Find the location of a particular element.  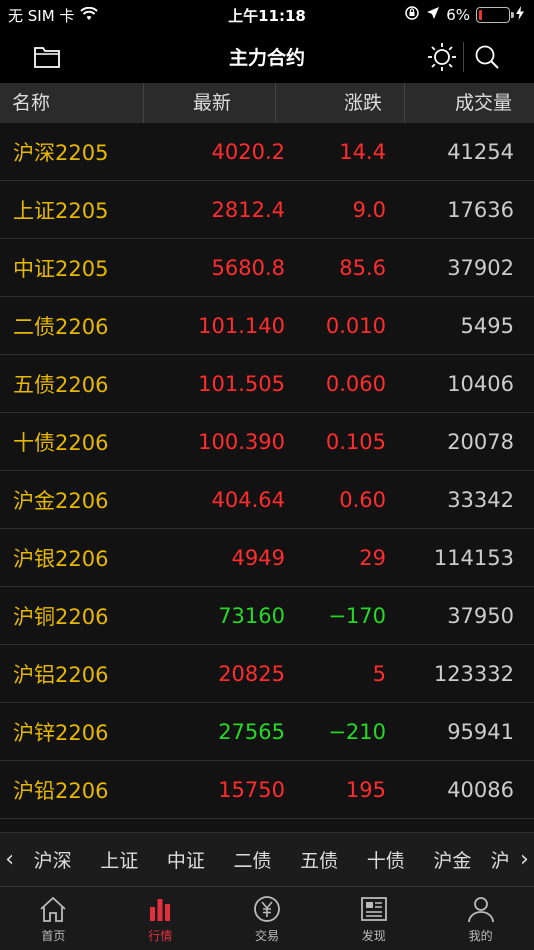

latest-price: 73160 is located at coordinates (251, 615).